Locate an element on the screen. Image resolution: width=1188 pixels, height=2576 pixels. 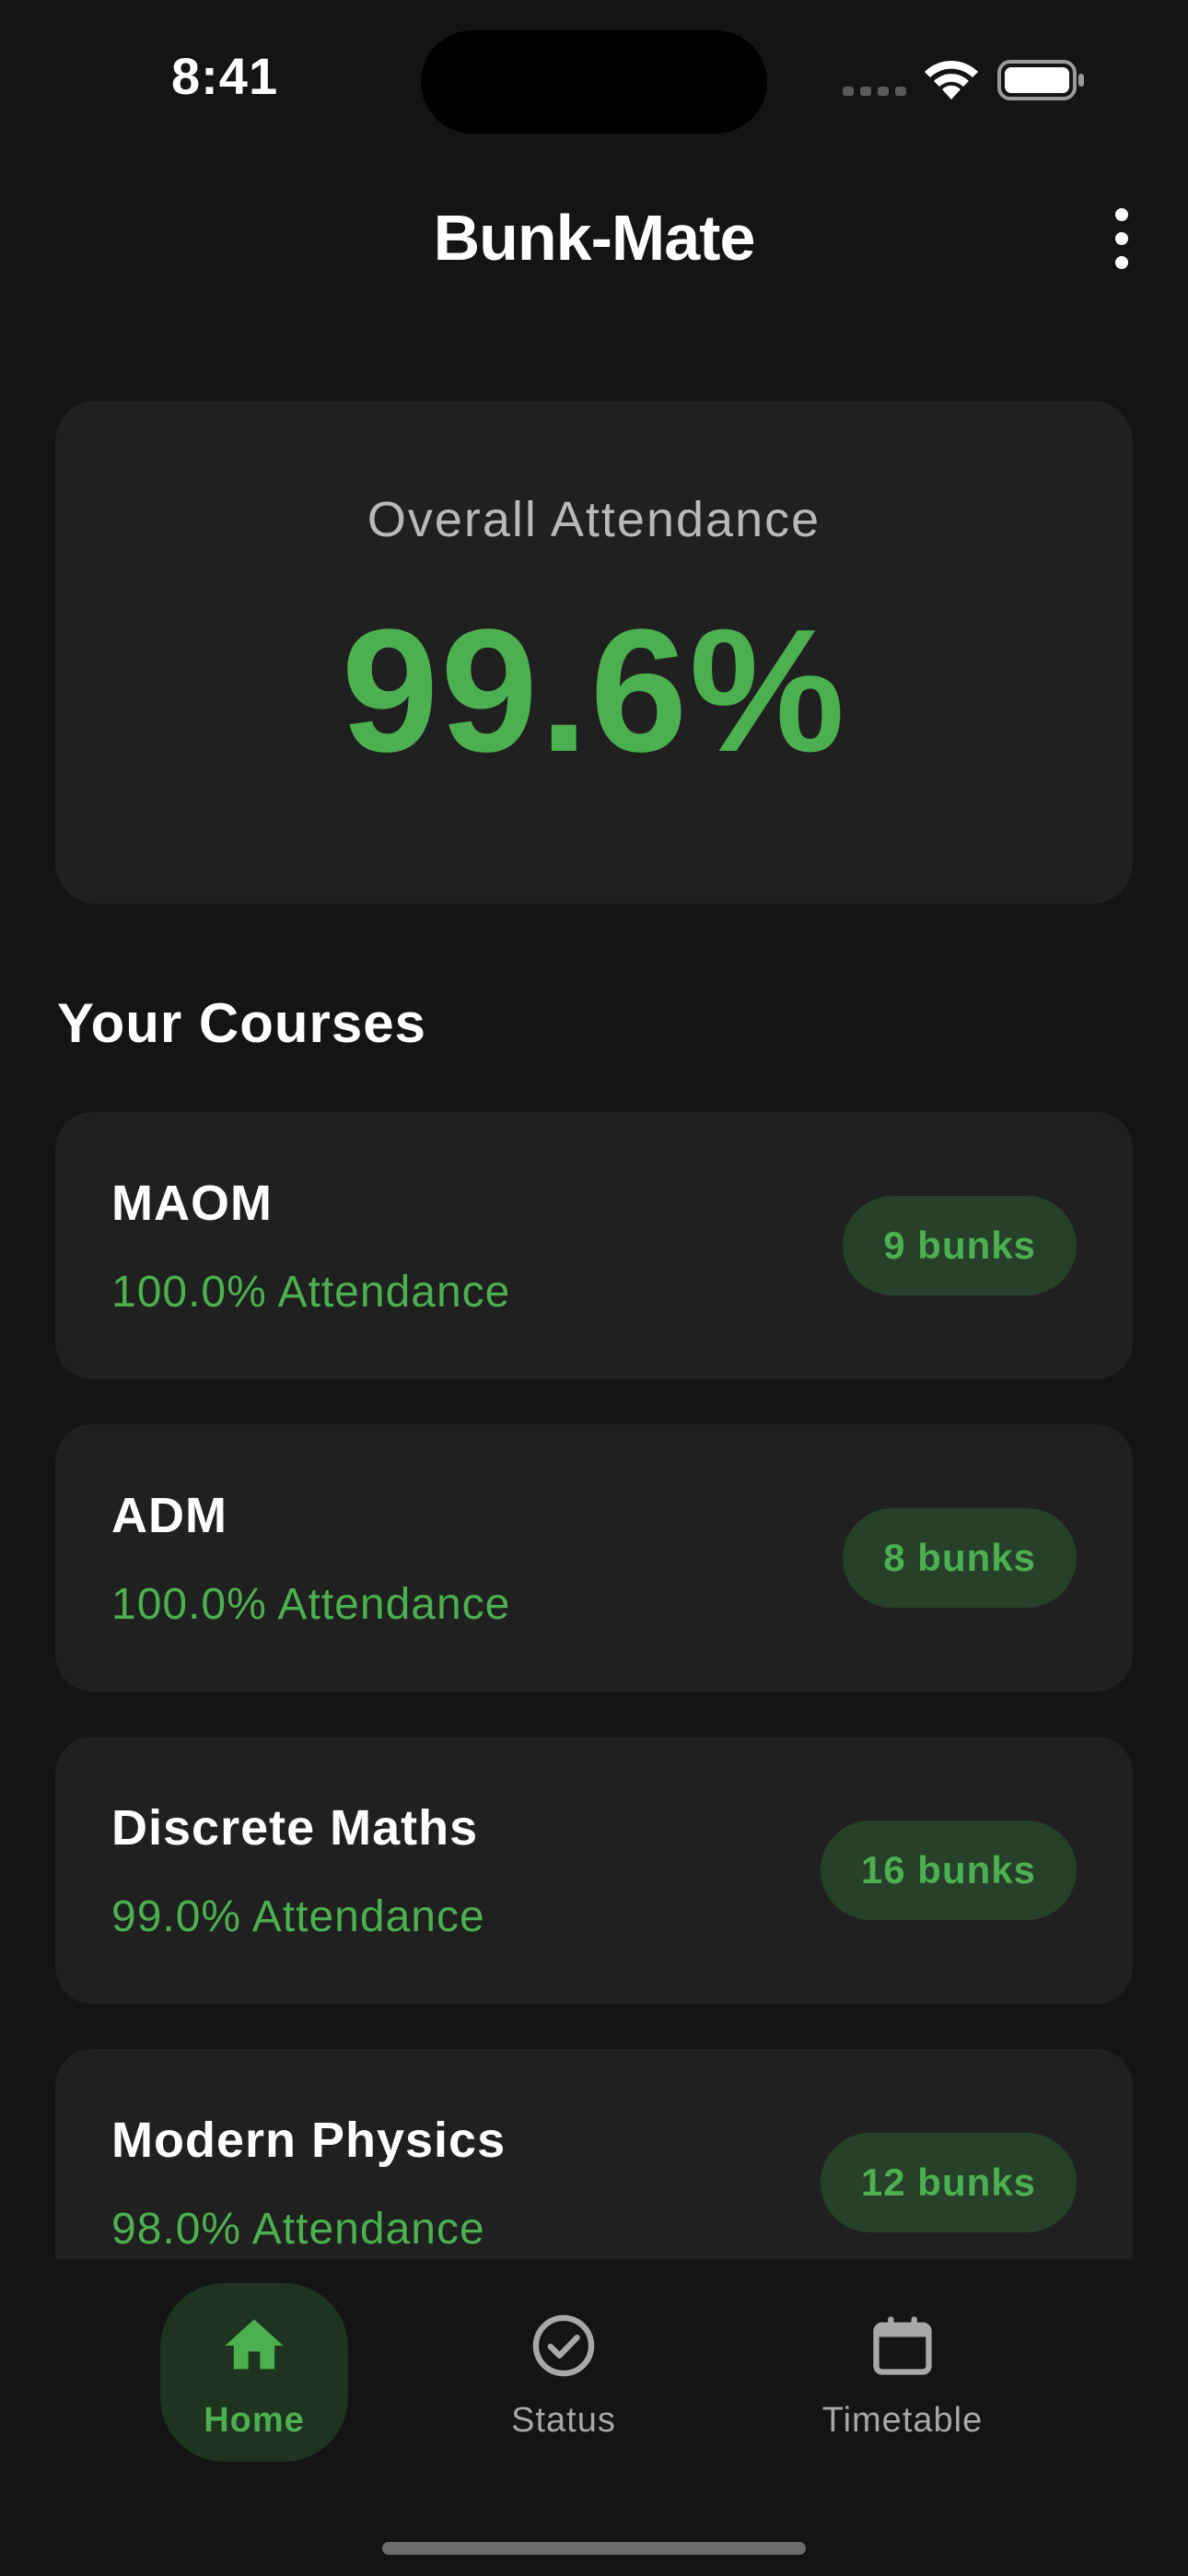
wifi-icon is located at coordinates (951, 80).